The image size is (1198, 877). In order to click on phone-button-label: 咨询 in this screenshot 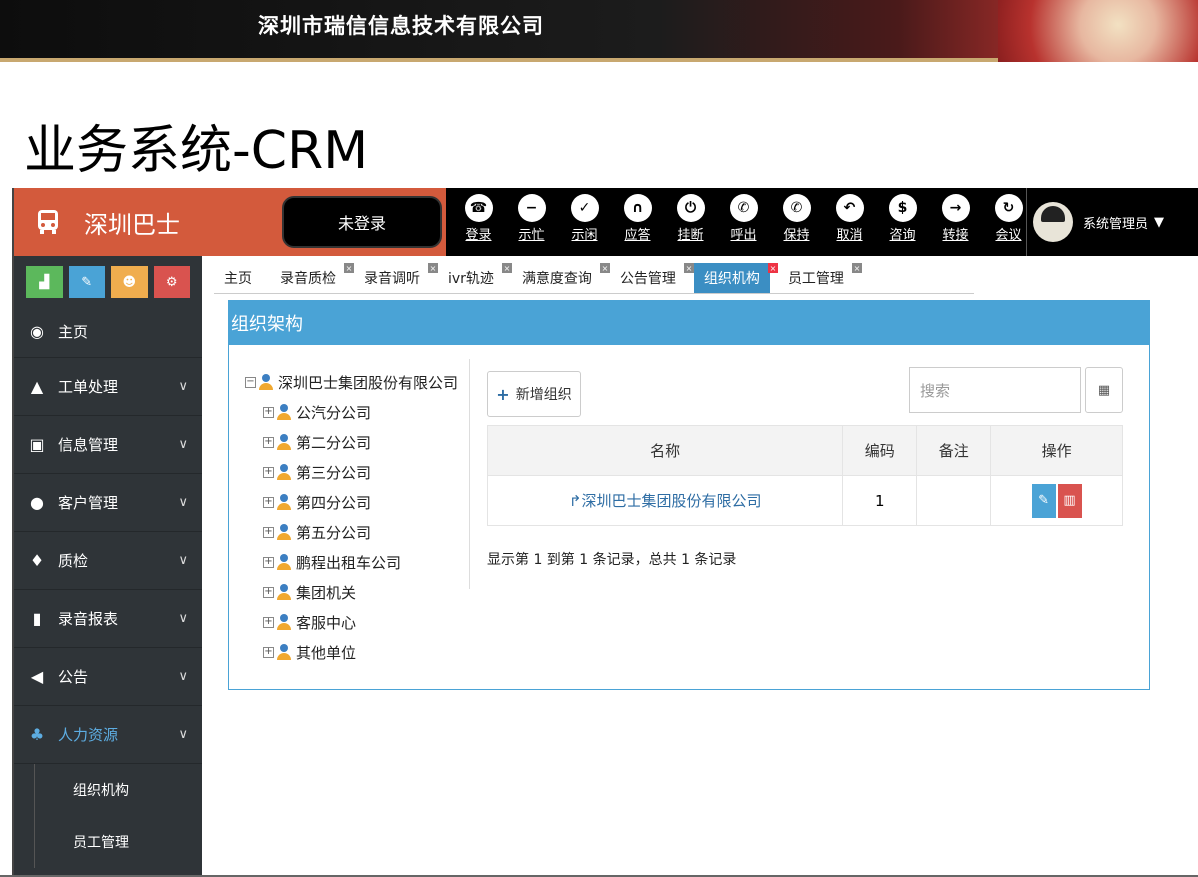, I will do `click(902, 235)`.